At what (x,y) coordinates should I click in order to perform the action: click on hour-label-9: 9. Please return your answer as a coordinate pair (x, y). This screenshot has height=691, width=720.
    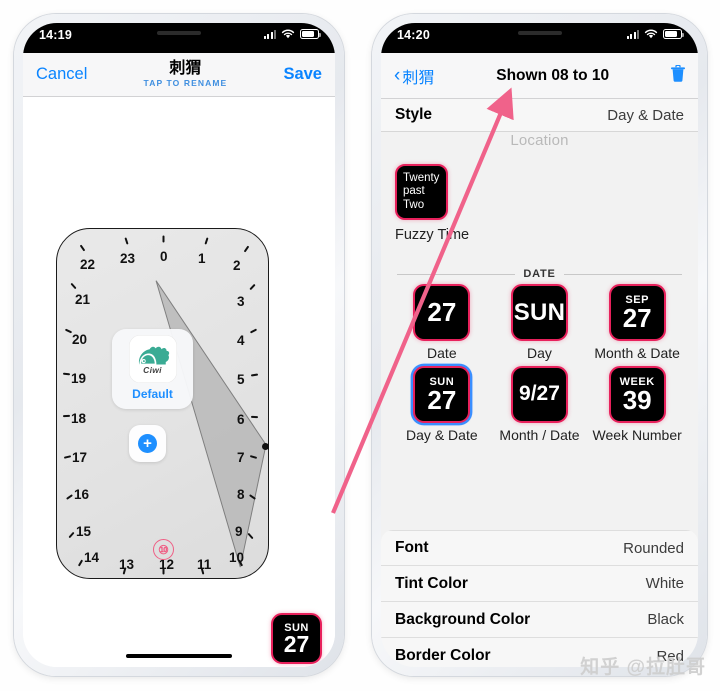
    Looking at the image, I should click on (239, 531).